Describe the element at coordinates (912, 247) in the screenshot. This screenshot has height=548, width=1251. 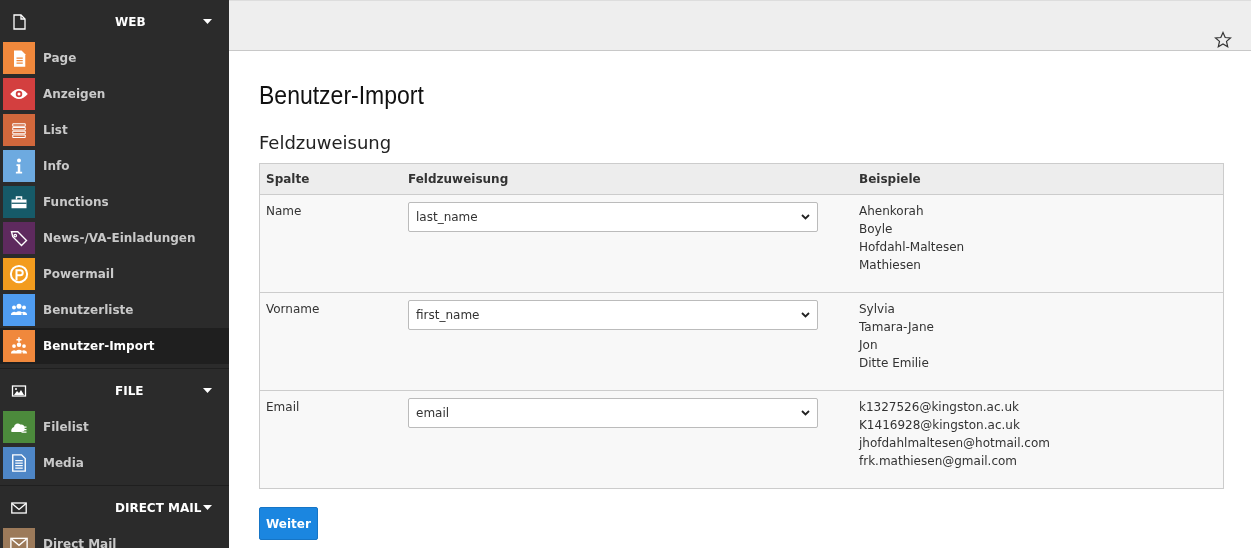
I see `example-value: Hofdahl-Maltesen` at that location.